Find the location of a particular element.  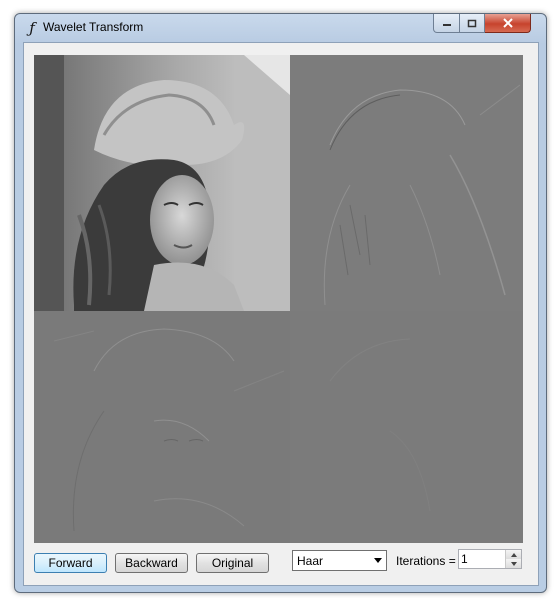

close-icon is located at coordinates (507, 23).